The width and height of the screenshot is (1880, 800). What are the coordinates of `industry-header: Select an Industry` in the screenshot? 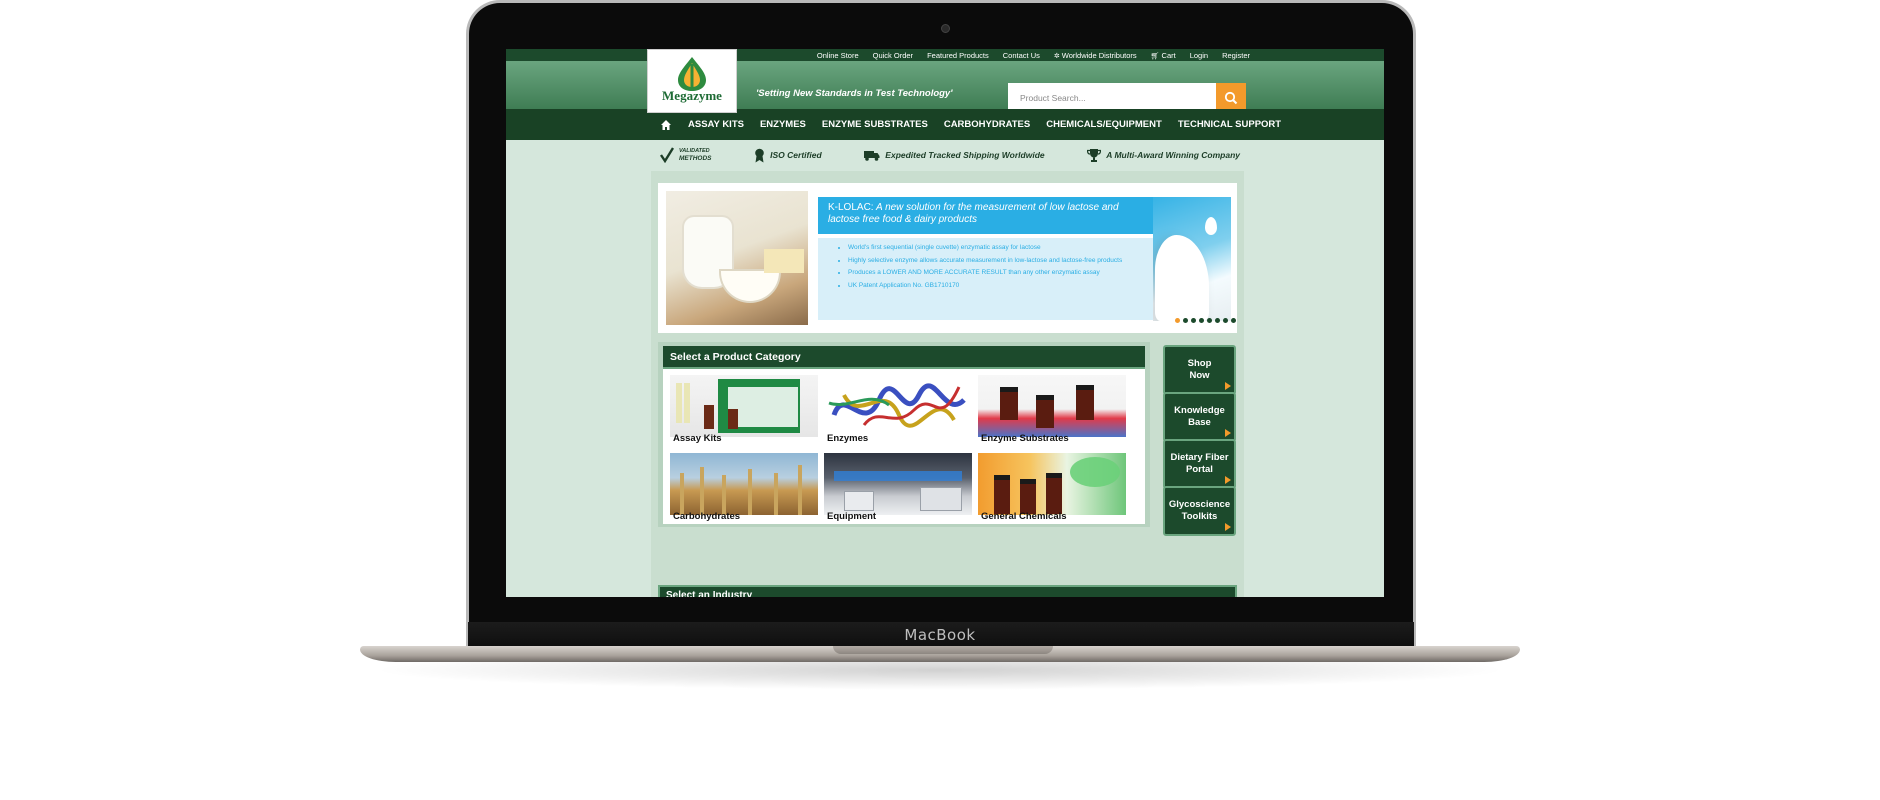 It's located at (947, 591).